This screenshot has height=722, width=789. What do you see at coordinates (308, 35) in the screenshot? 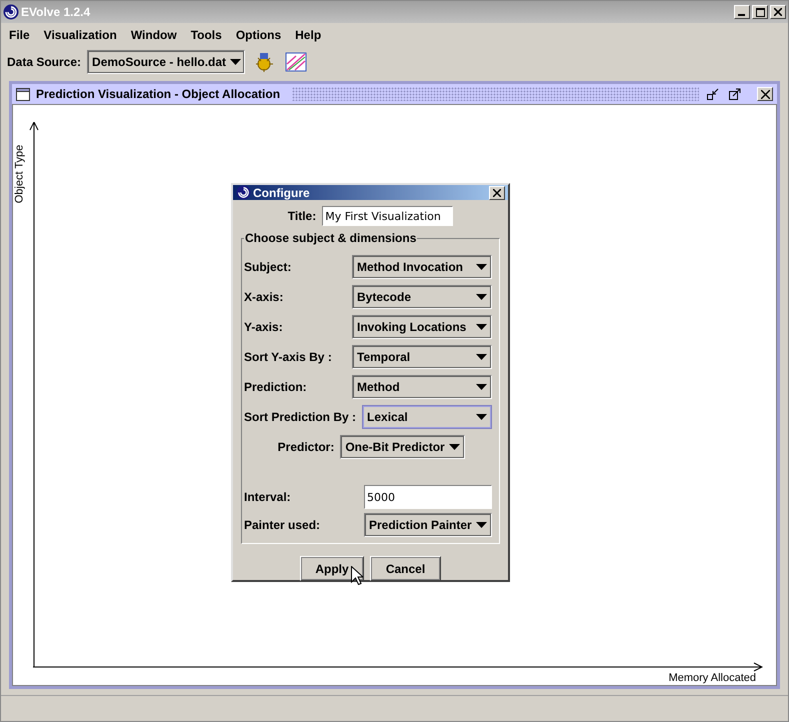
I see `menu-item: Help` at bounding box center [308, 35].